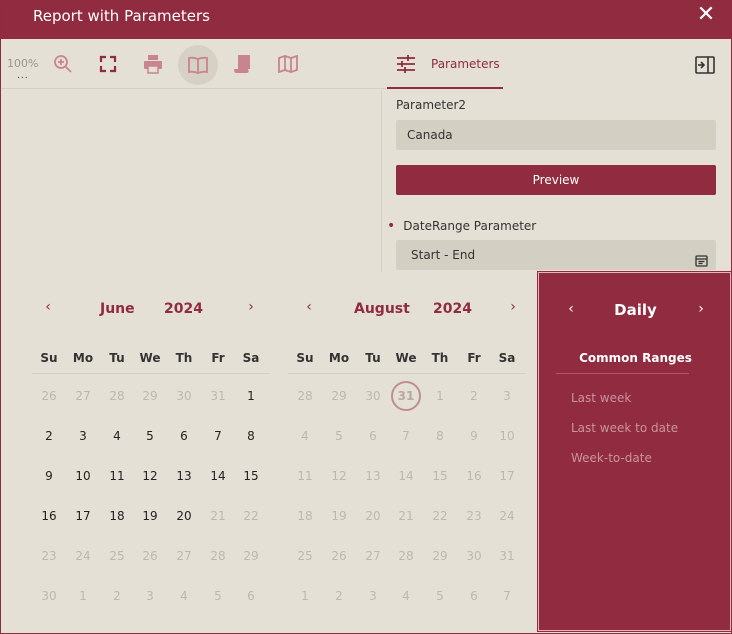 This screenshot has height=634, width=732. I want to click on scroll-icon, so click(243, 64).